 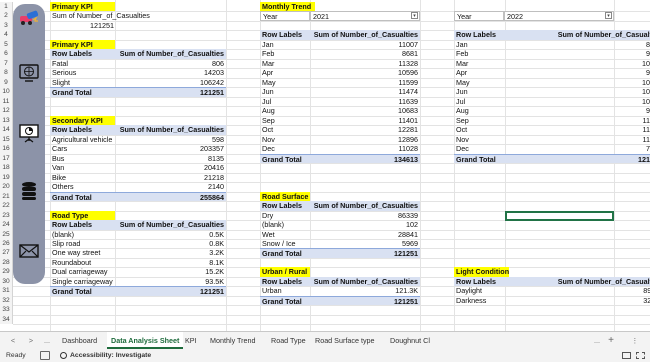 I want to click on database-icon, so click(x=29, y=191).